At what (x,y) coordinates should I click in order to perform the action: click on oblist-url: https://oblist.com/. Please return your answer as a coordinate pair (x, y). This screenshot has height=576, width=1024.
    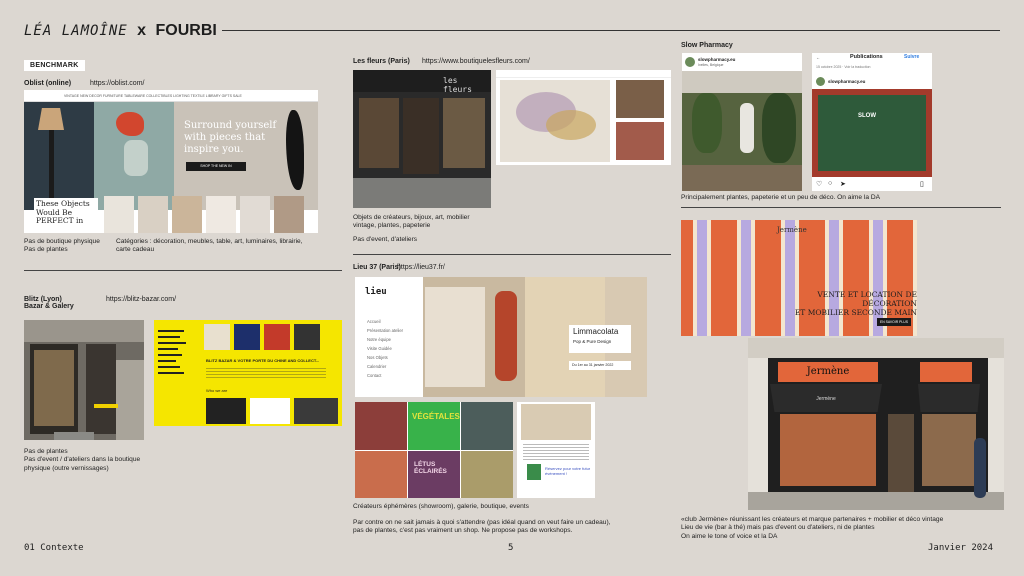
    Looking at the image, I should click on (117, 83).